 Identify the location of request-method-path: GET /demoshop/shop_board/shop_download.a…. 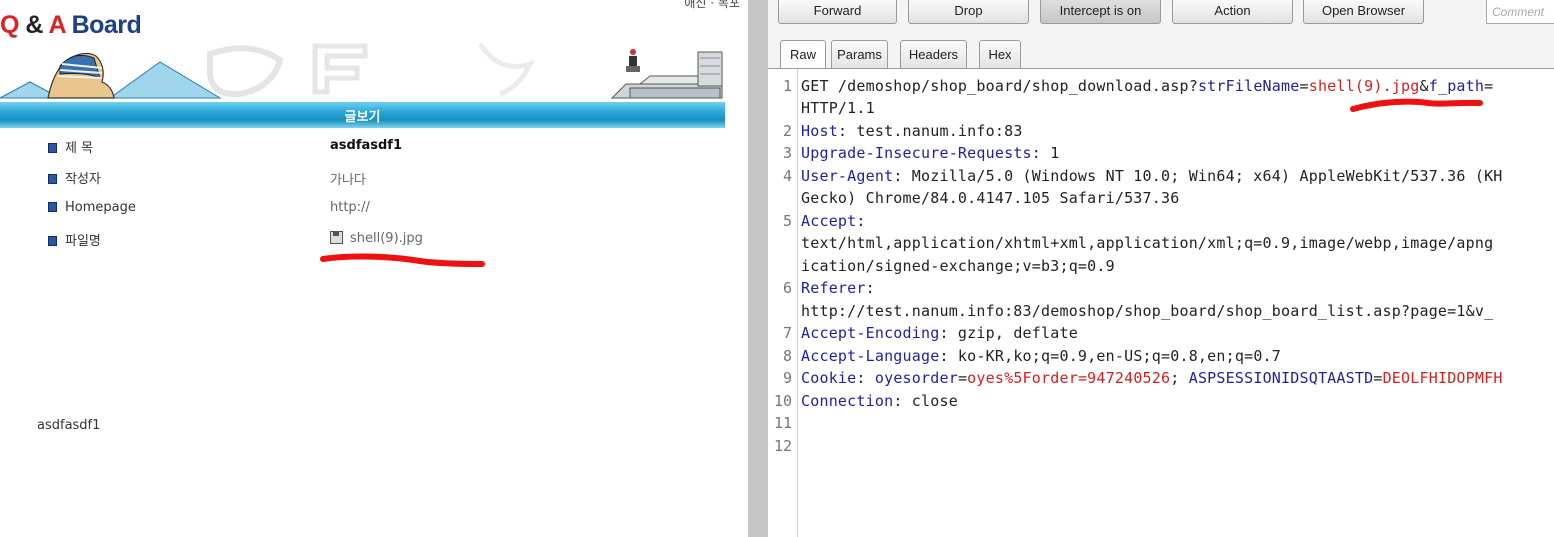
(999, 86).